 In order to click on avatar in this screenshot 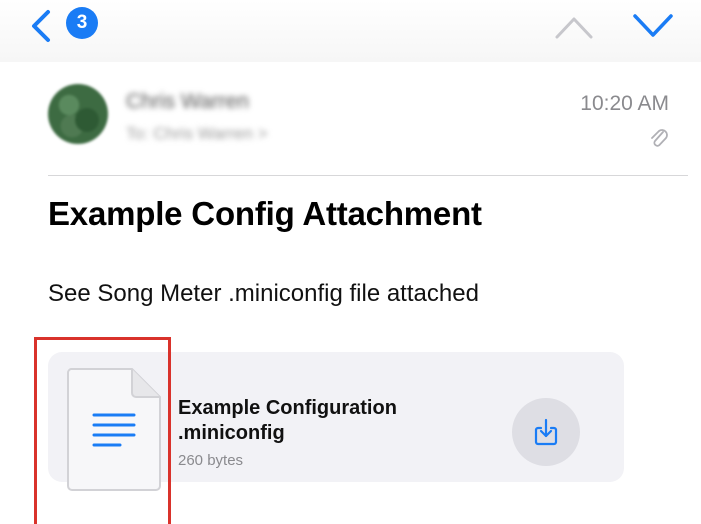, I will do `click(78, 114)`.